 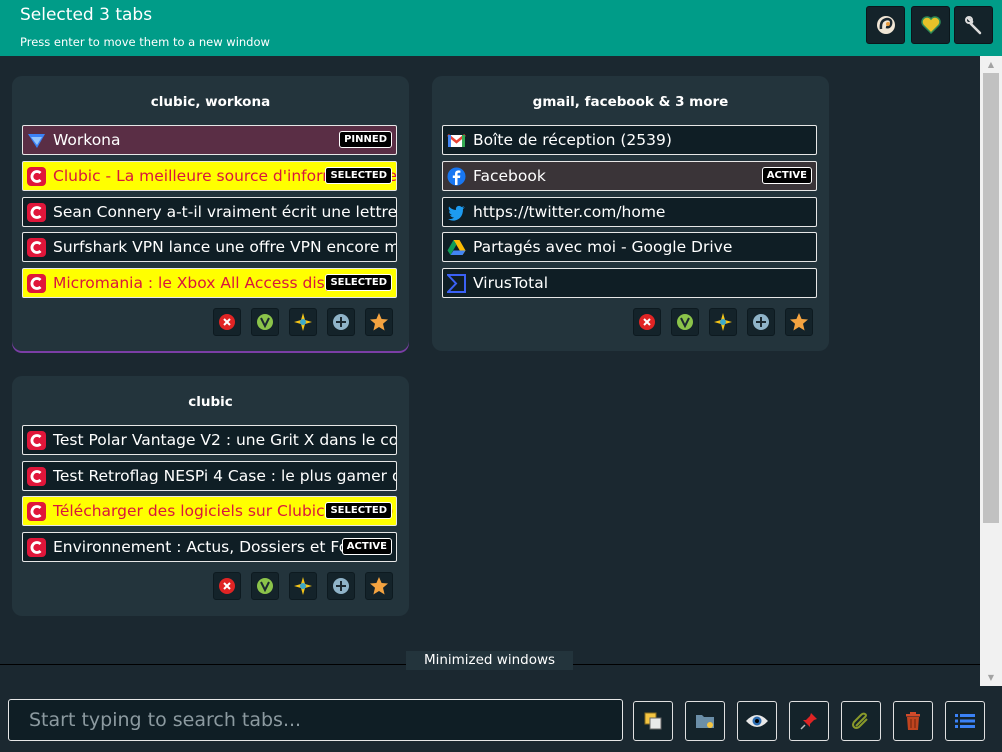 I want to click on folder-icon, so click(x=705, y=721).